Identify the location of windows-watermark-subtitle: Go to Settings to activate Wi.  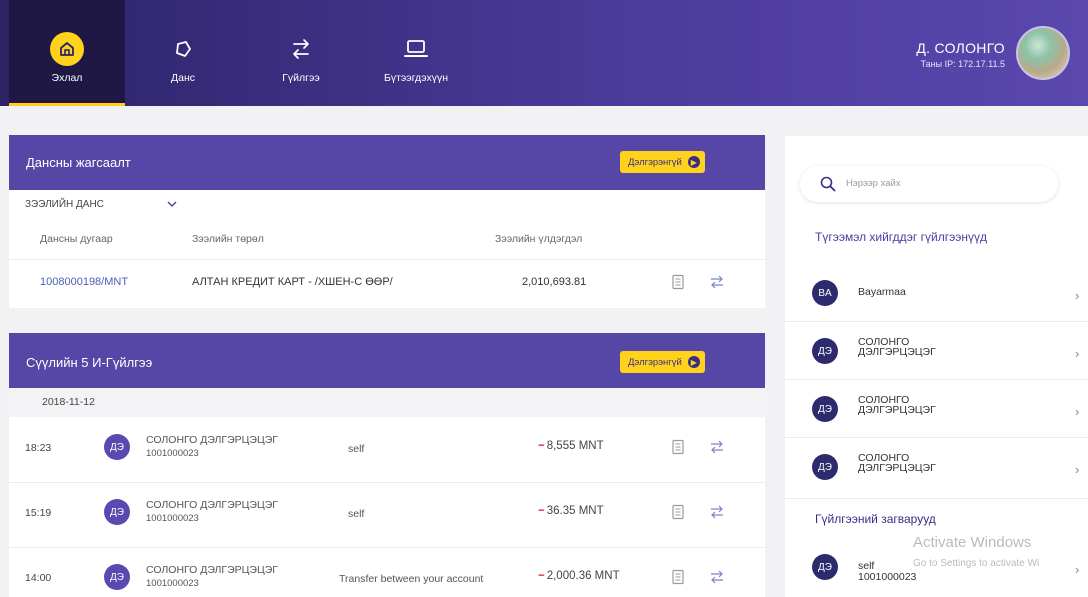
(976, 563).